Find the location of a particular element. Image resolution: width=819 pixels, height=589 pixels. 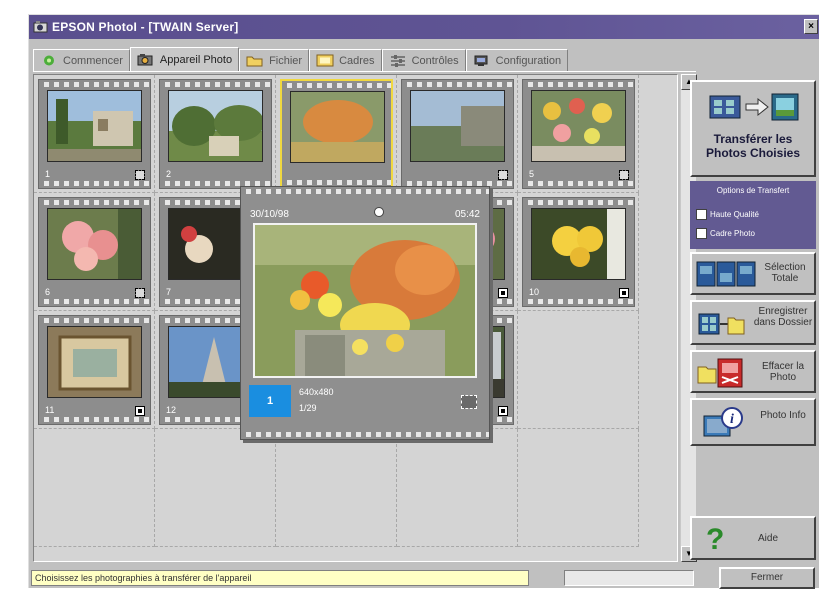

thumbnail-cell: 1 is located at coordinates (94, 134).